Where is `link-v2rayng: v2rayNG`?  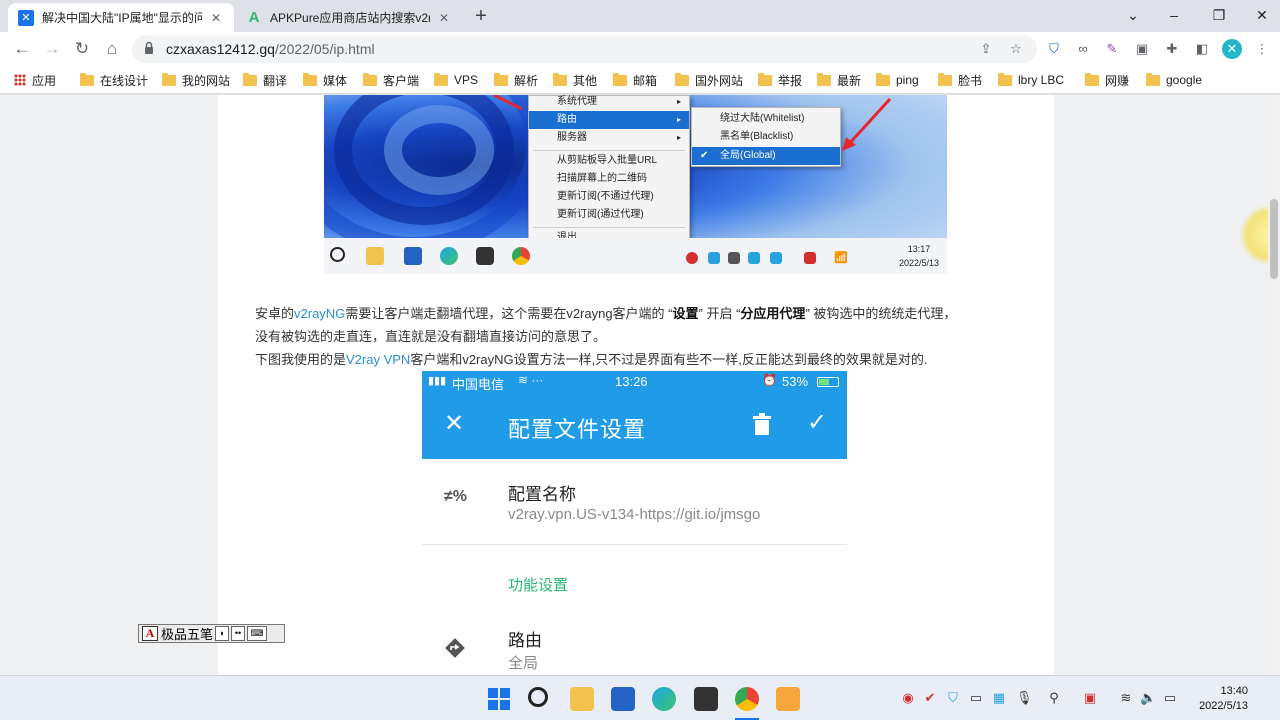
link-v2rayng: v2rayNG is located at coordinates (319, 313).